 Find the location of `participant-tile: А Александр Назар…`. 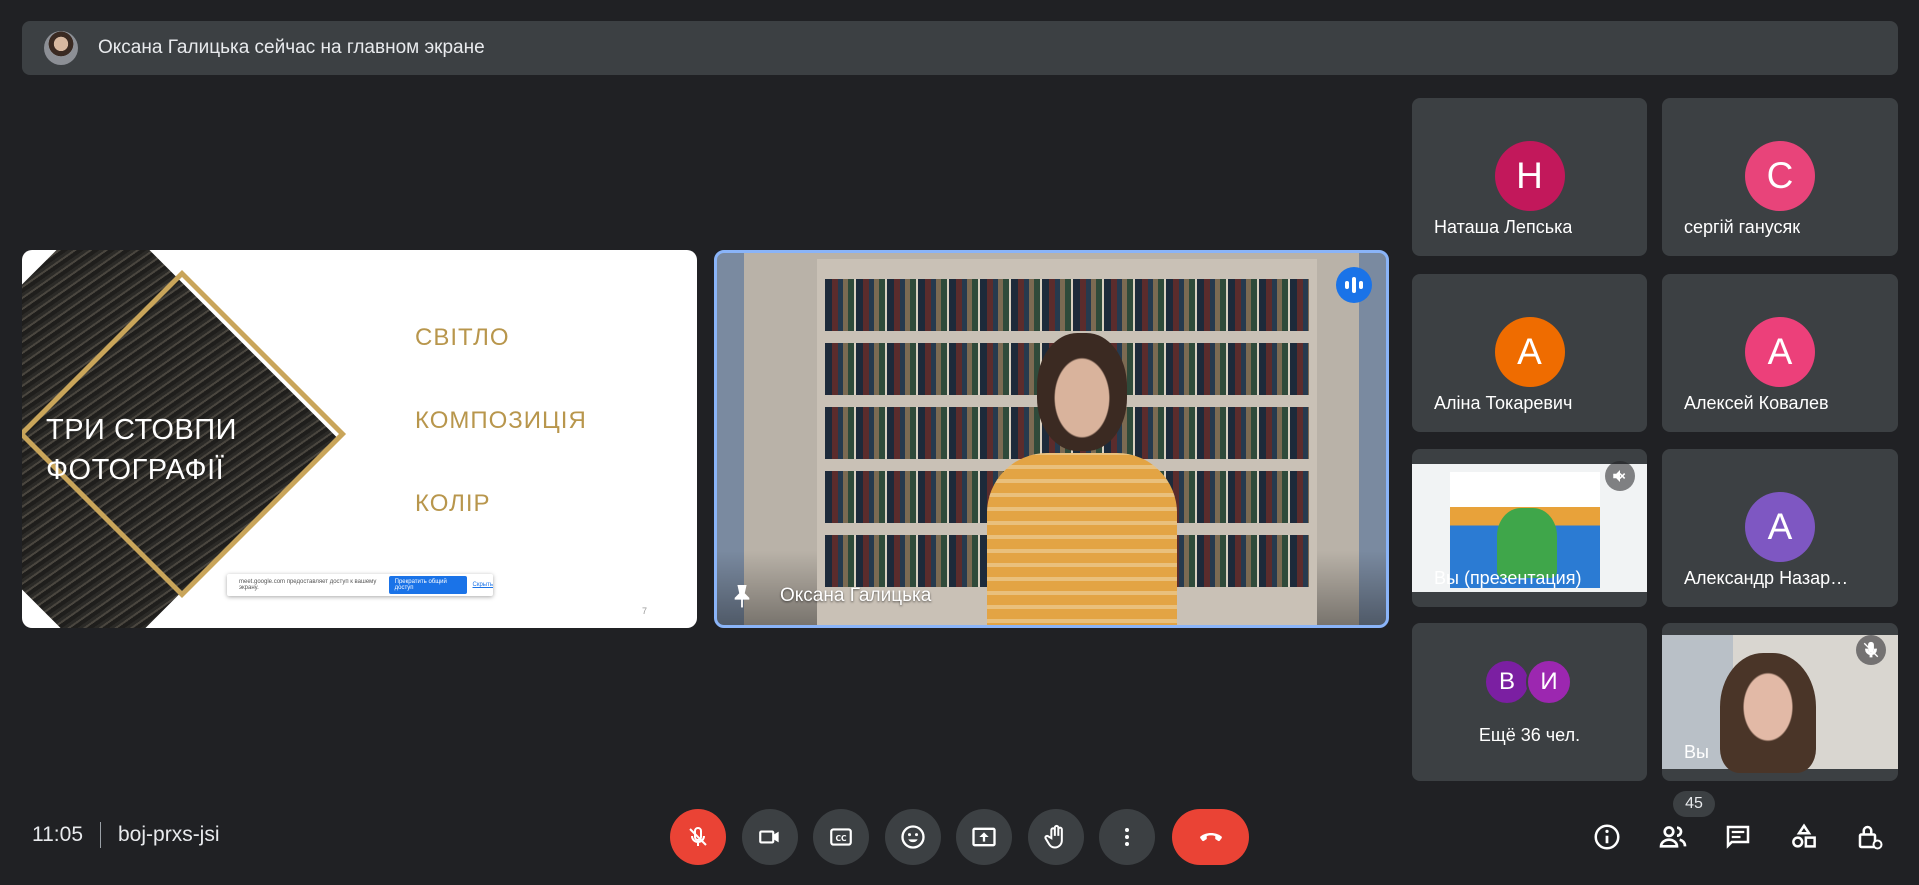

participant-tile: А Александр Назар… is located at coordinates (1780, 528).